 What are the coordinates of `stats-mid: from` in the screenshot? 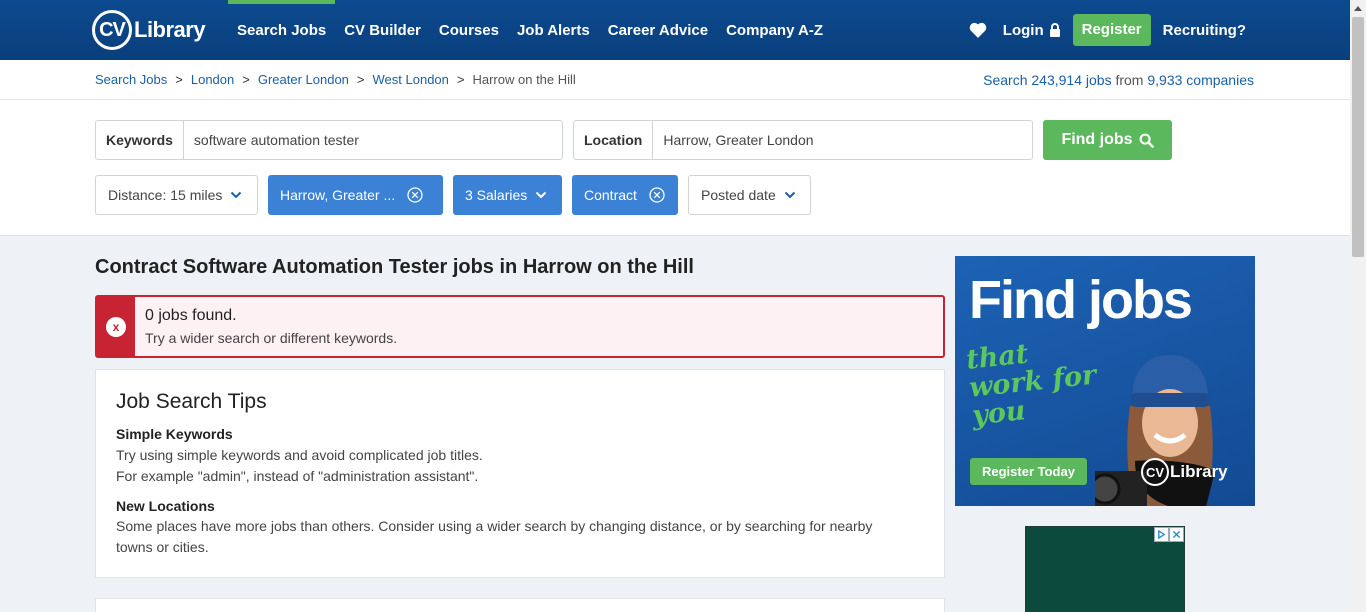 It's located at (1129, 80).